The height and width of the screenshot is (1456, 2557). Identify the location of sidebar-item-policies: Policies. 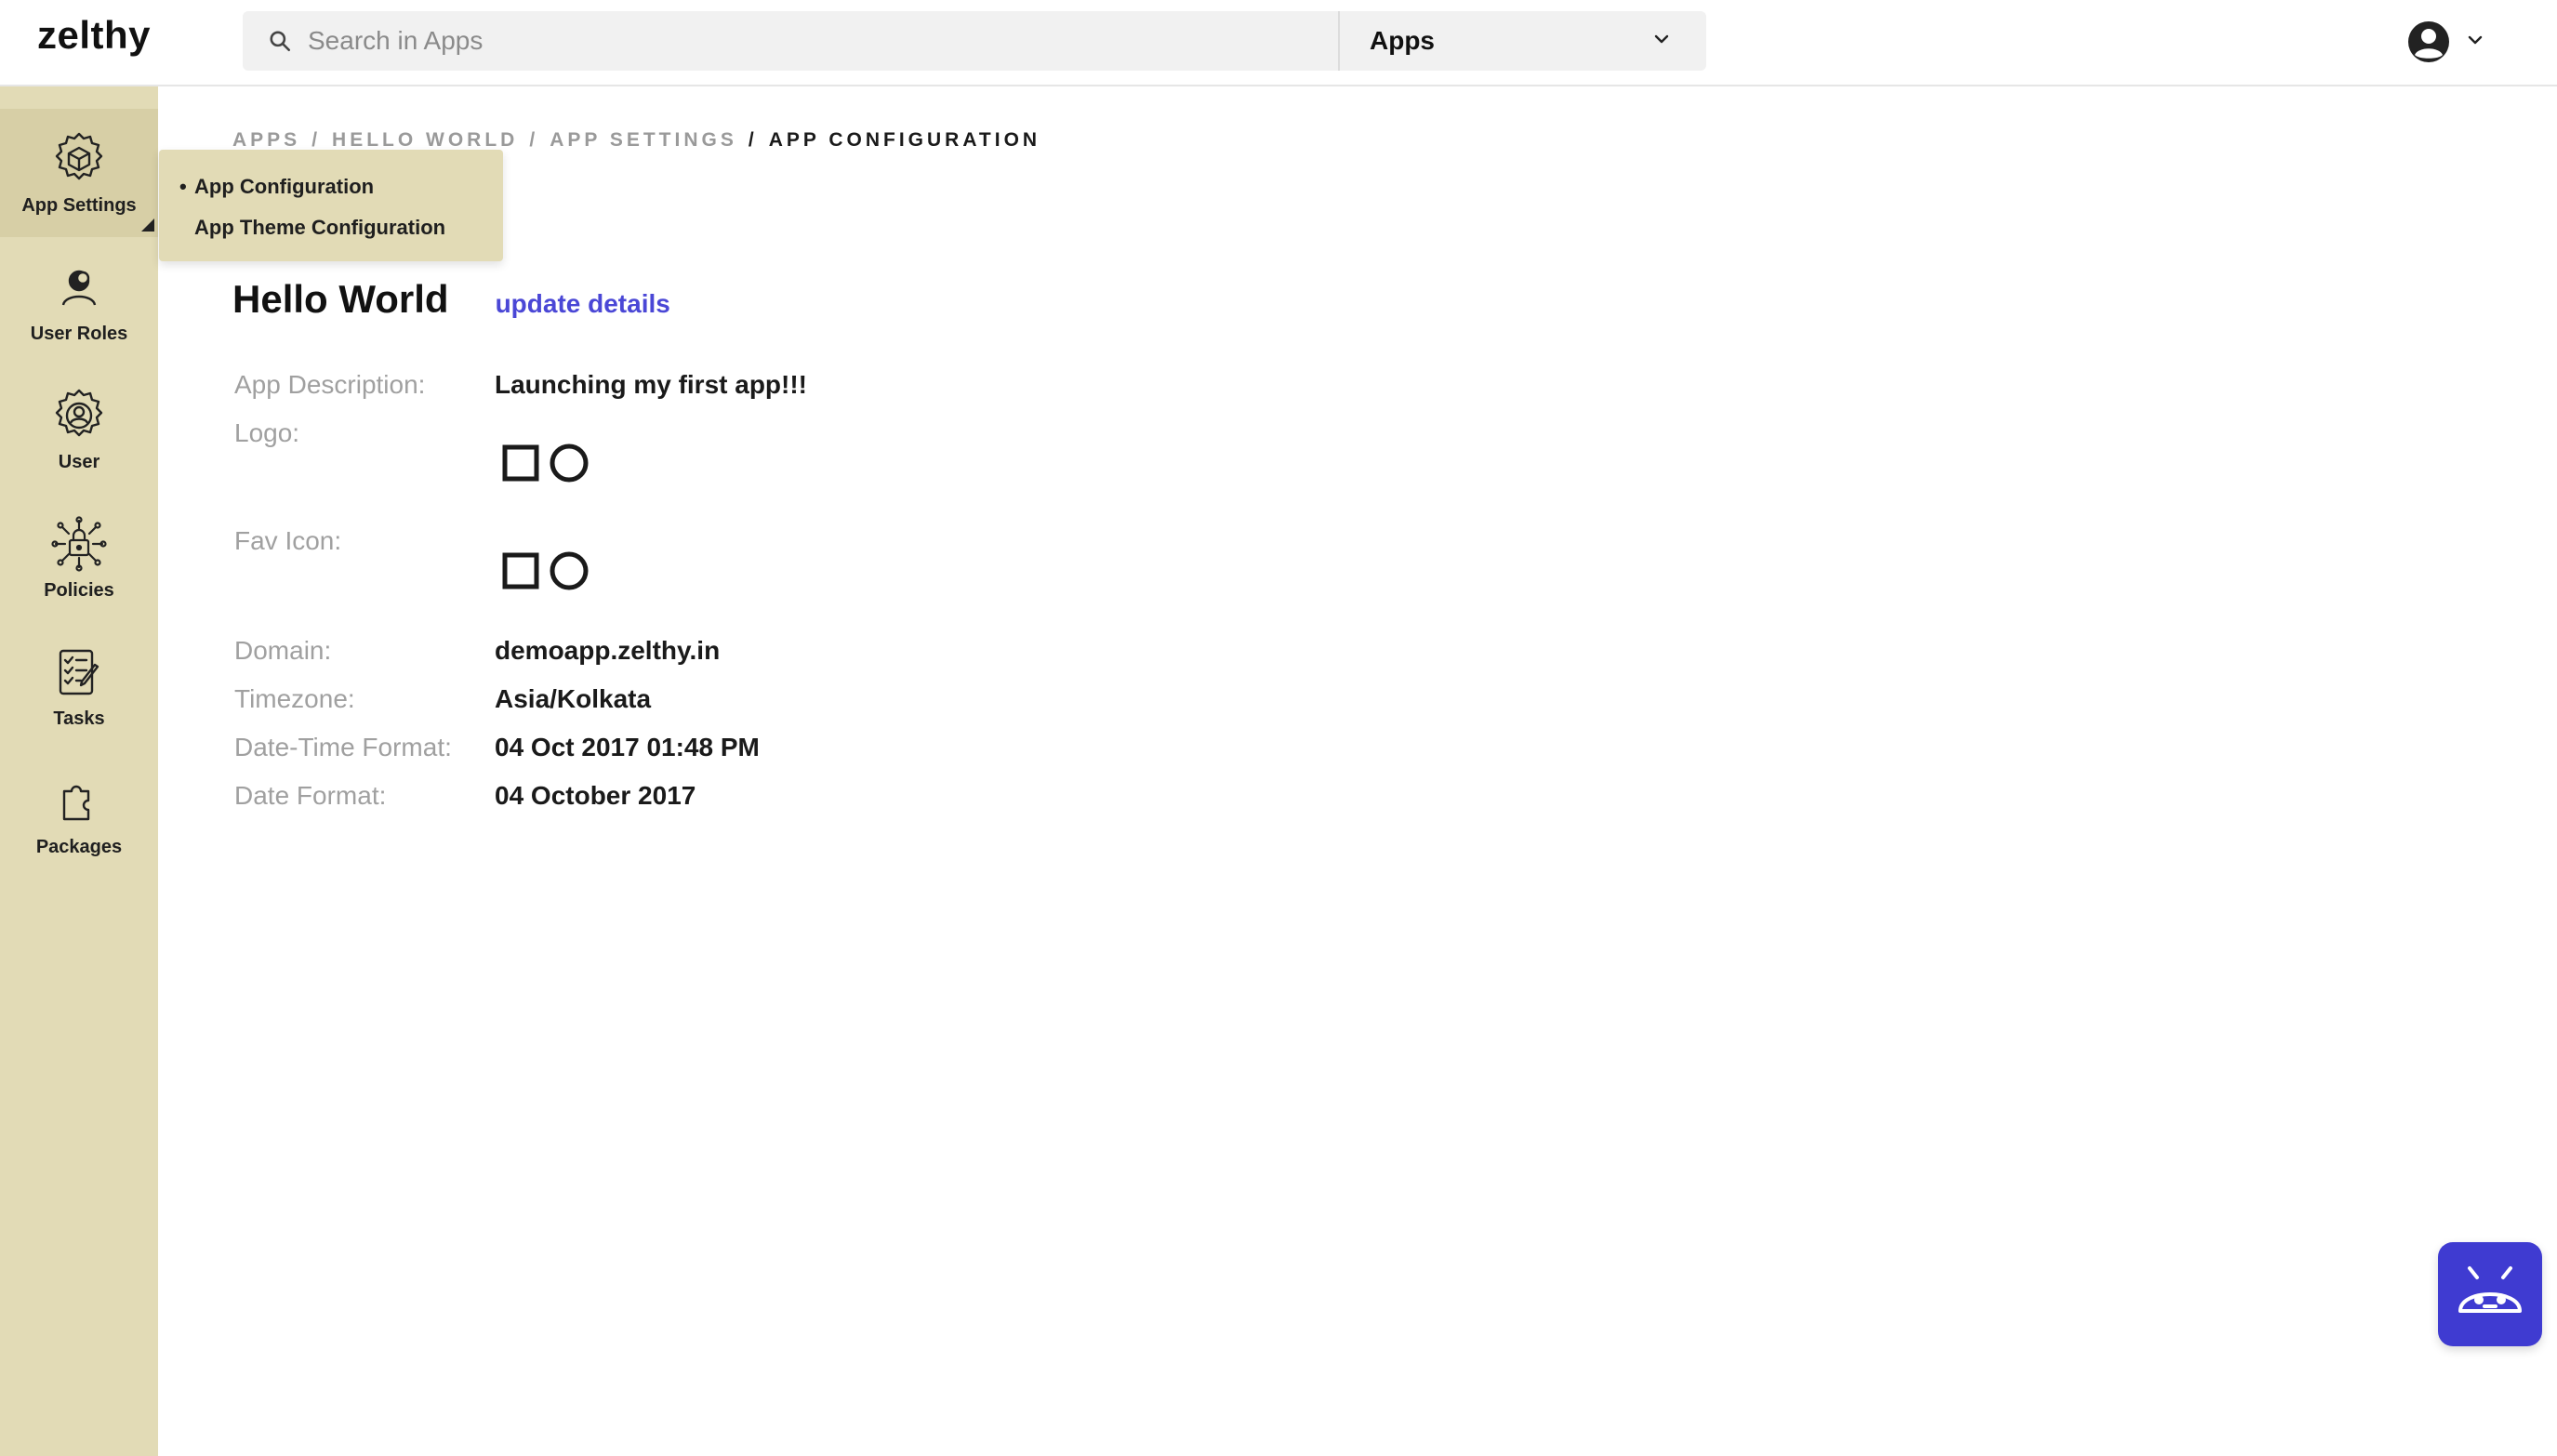
(79, 558).